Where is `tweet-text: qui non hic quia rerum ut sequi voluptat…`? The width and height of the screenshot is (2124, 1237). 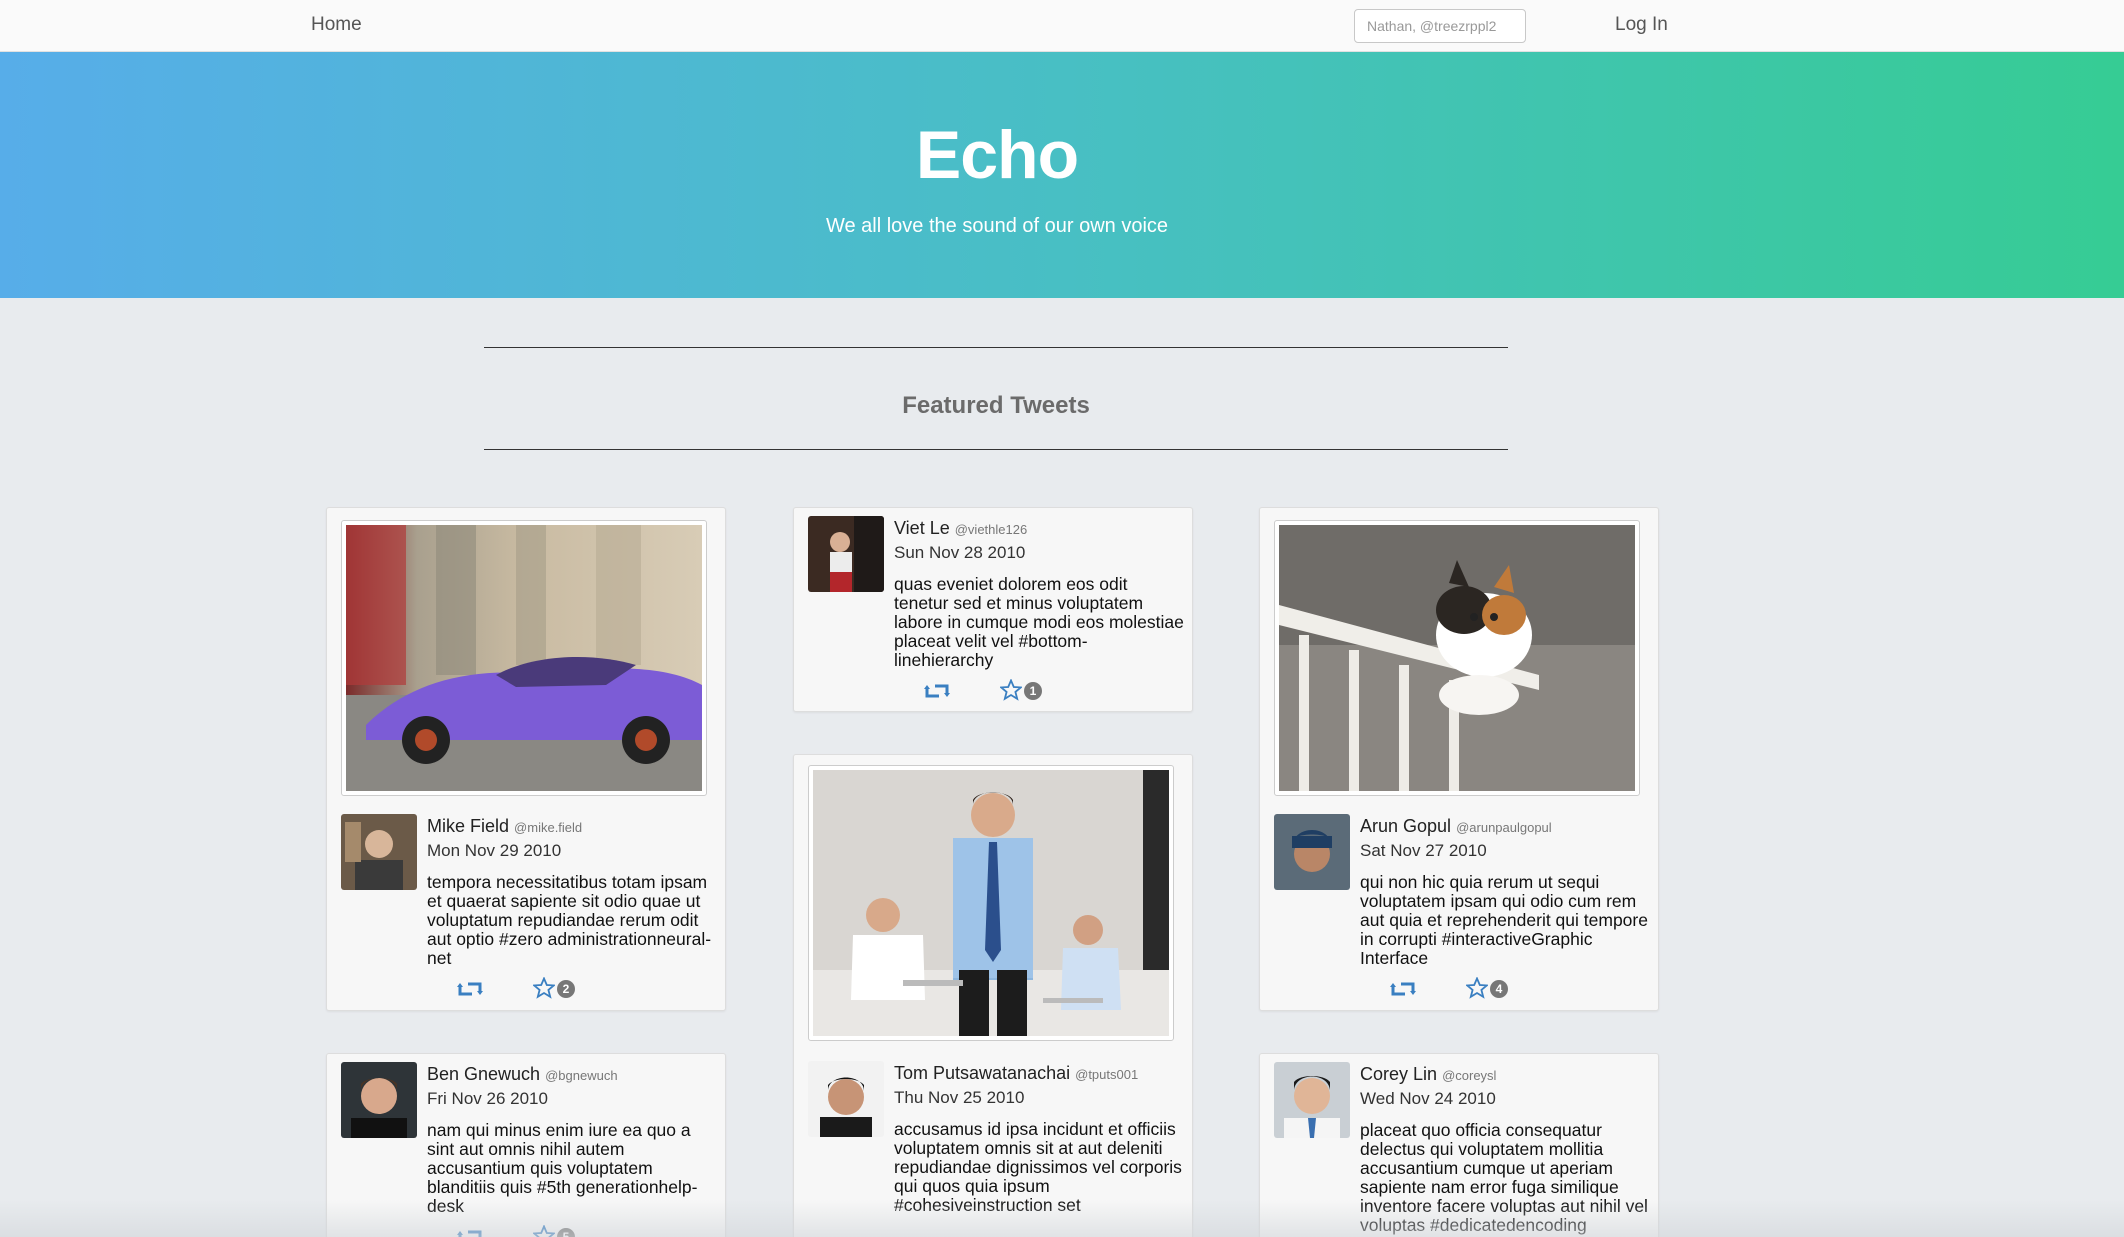
tweet-text: qui non hic quia rerum ut sequi voluptat… is located at coordinates (1504, 920).